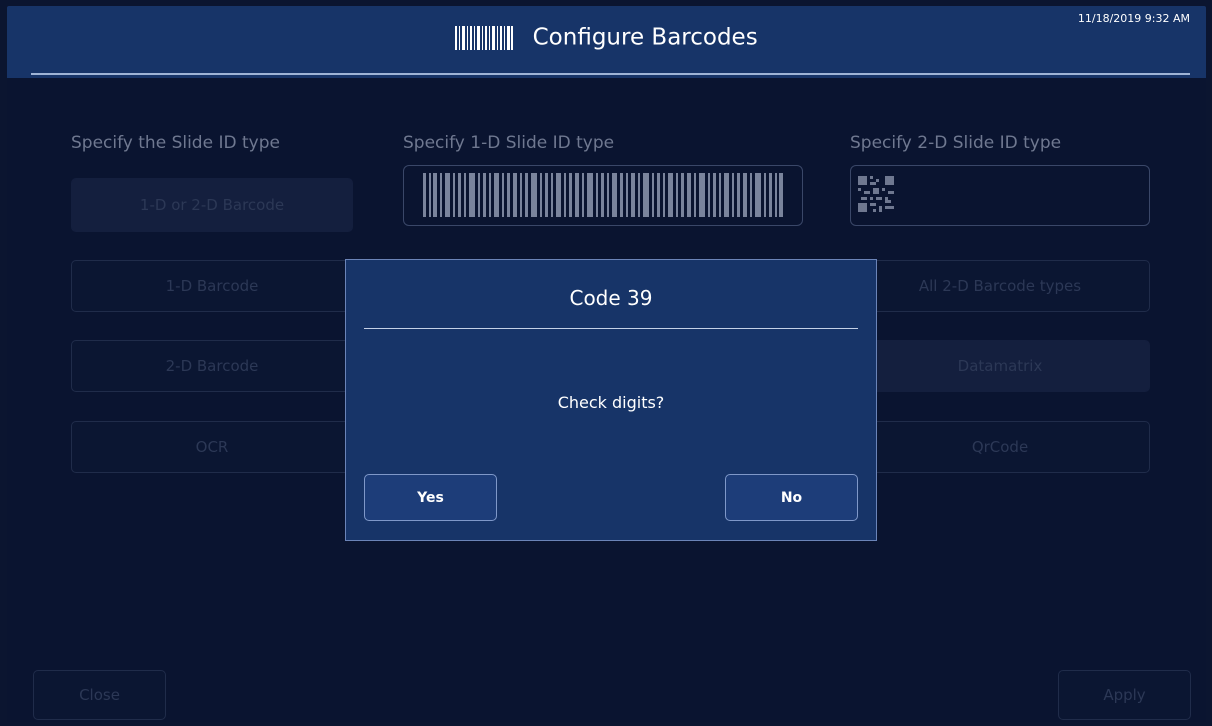 The height and width of the screenshot is (726, 1212). What do you see at coordinates (1000, 286) in the screenshot?
I see `option-all-2d-barcode-types: All 2-D Barcode types` at bounding box center [1000, 286].